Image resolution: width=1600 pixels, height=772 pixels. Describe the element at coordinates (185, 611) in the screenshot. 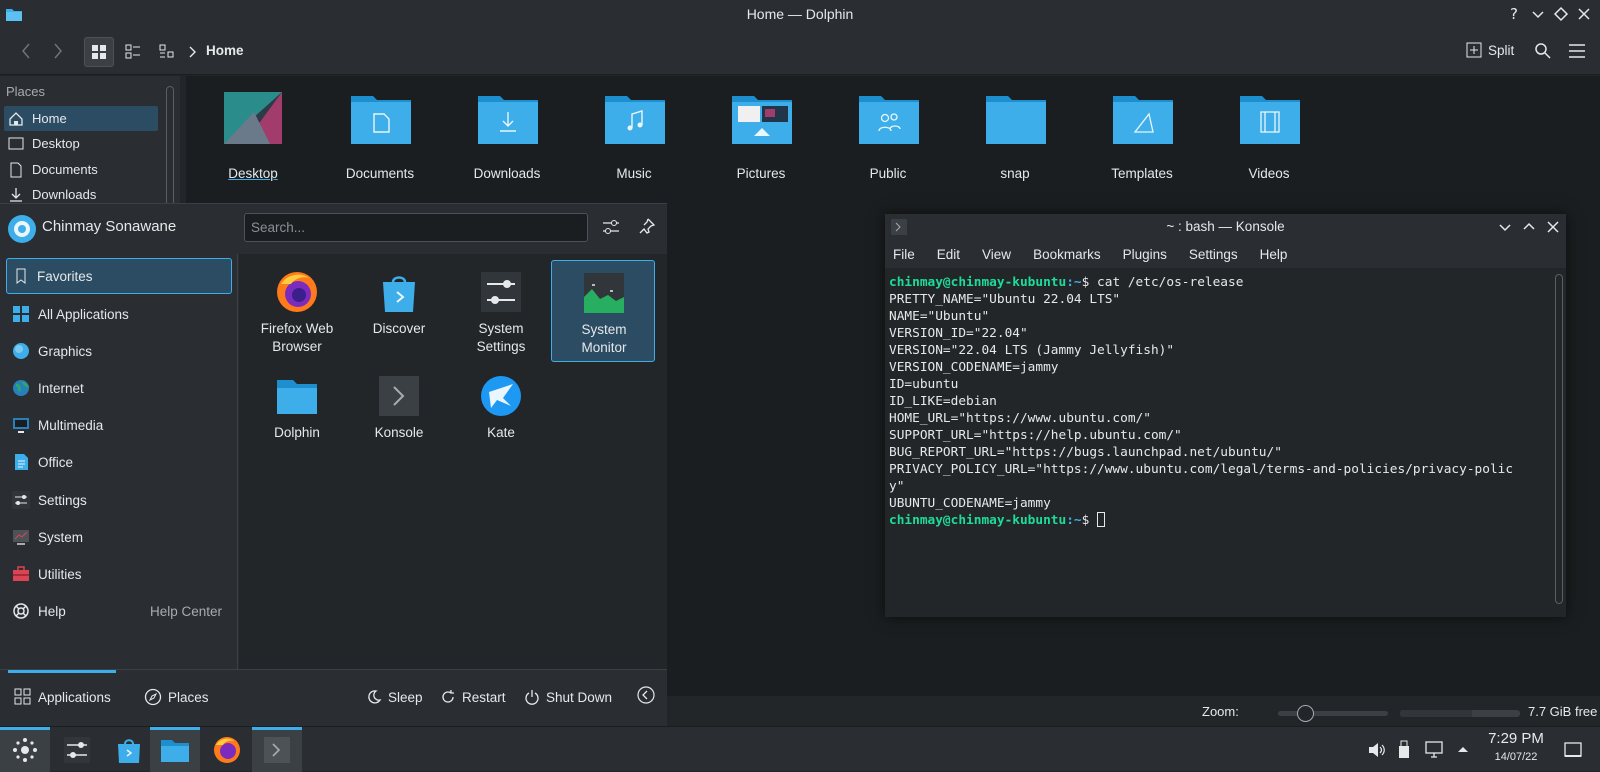

I see `help-center-label: Help Center` at that location.